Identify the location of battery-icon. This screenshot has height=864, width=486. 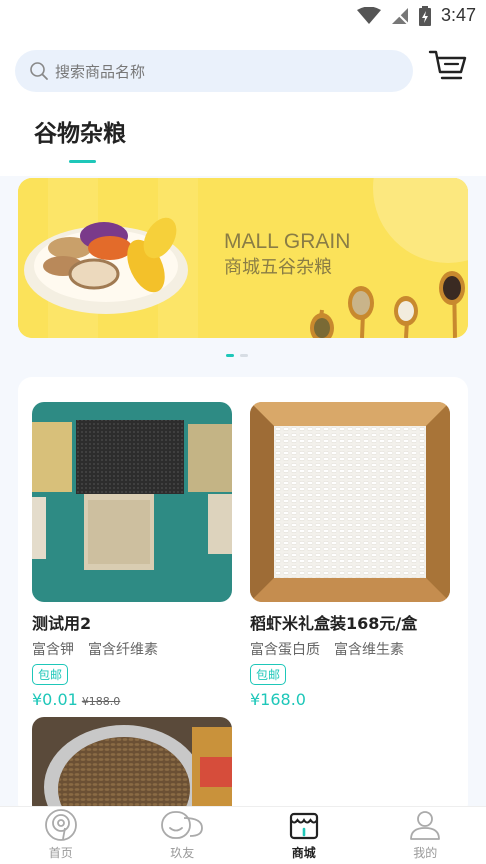
(424, 15).